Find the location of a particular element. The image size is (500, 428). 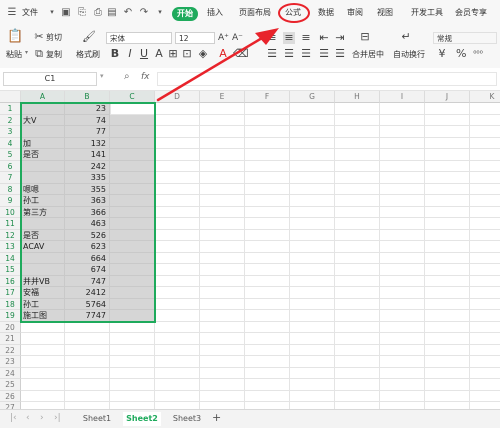

cell-d6 is located at coordinates (177, 166).